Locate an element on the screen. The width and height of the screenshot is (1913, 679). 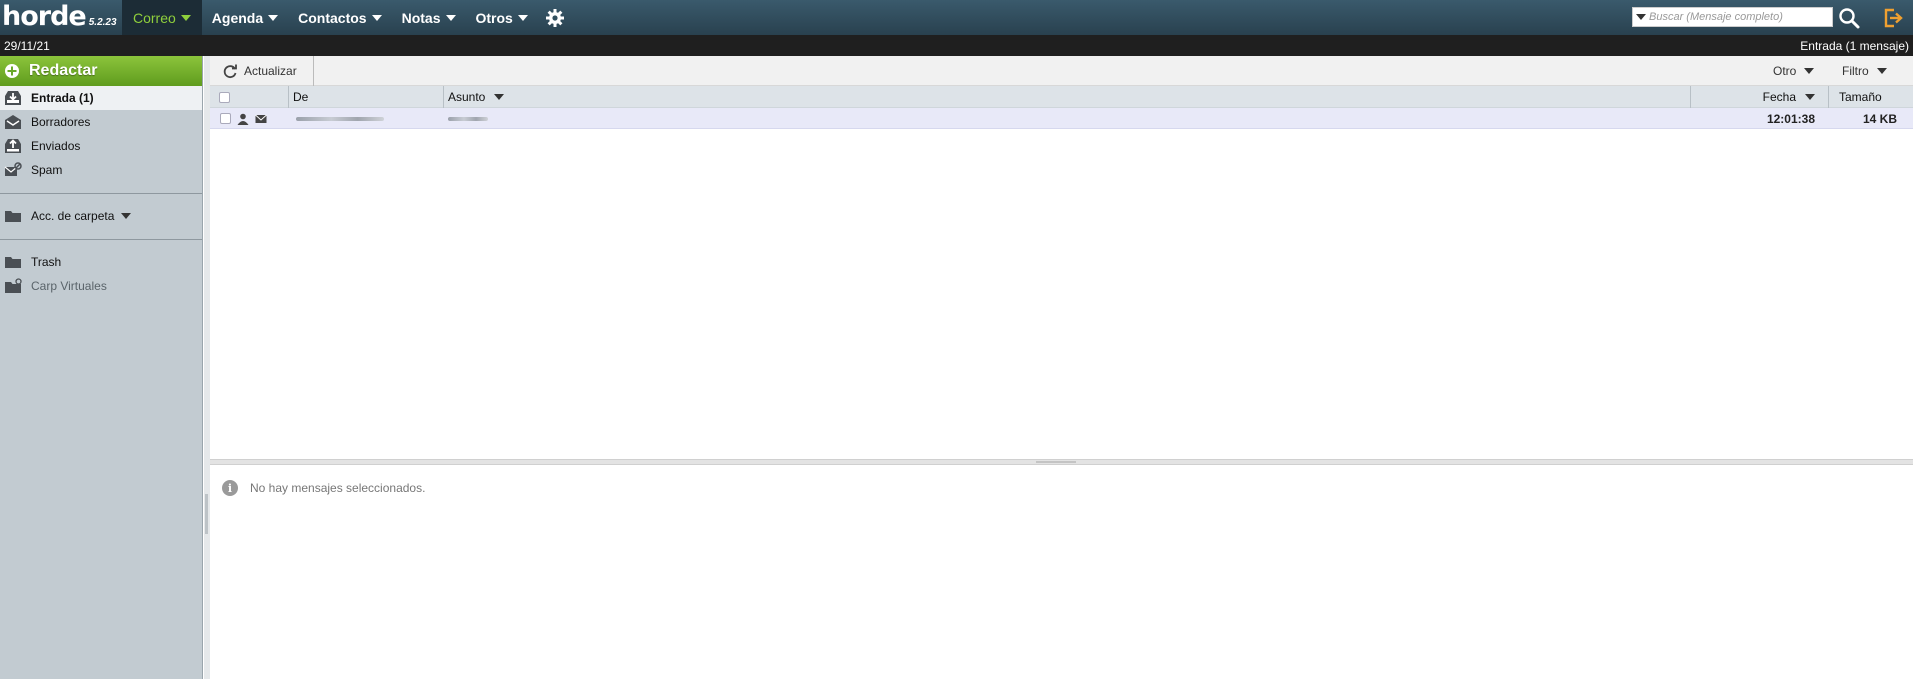
virtual-folder-icon is located at coordinates (13, 286).